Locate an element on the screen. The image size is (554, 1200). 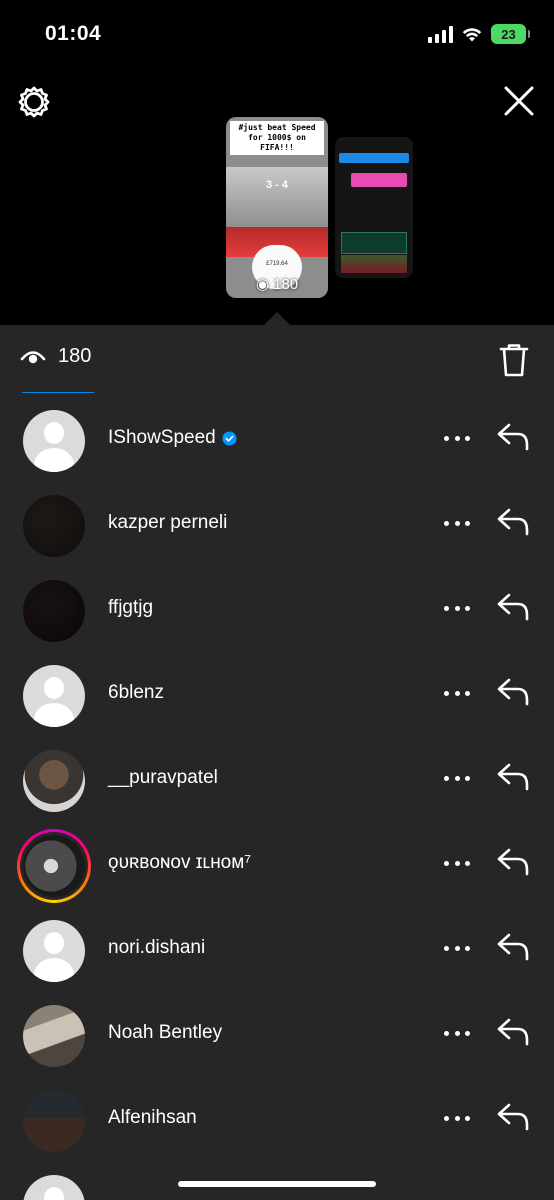
home-indicator is located at coordinates (277, 1184).